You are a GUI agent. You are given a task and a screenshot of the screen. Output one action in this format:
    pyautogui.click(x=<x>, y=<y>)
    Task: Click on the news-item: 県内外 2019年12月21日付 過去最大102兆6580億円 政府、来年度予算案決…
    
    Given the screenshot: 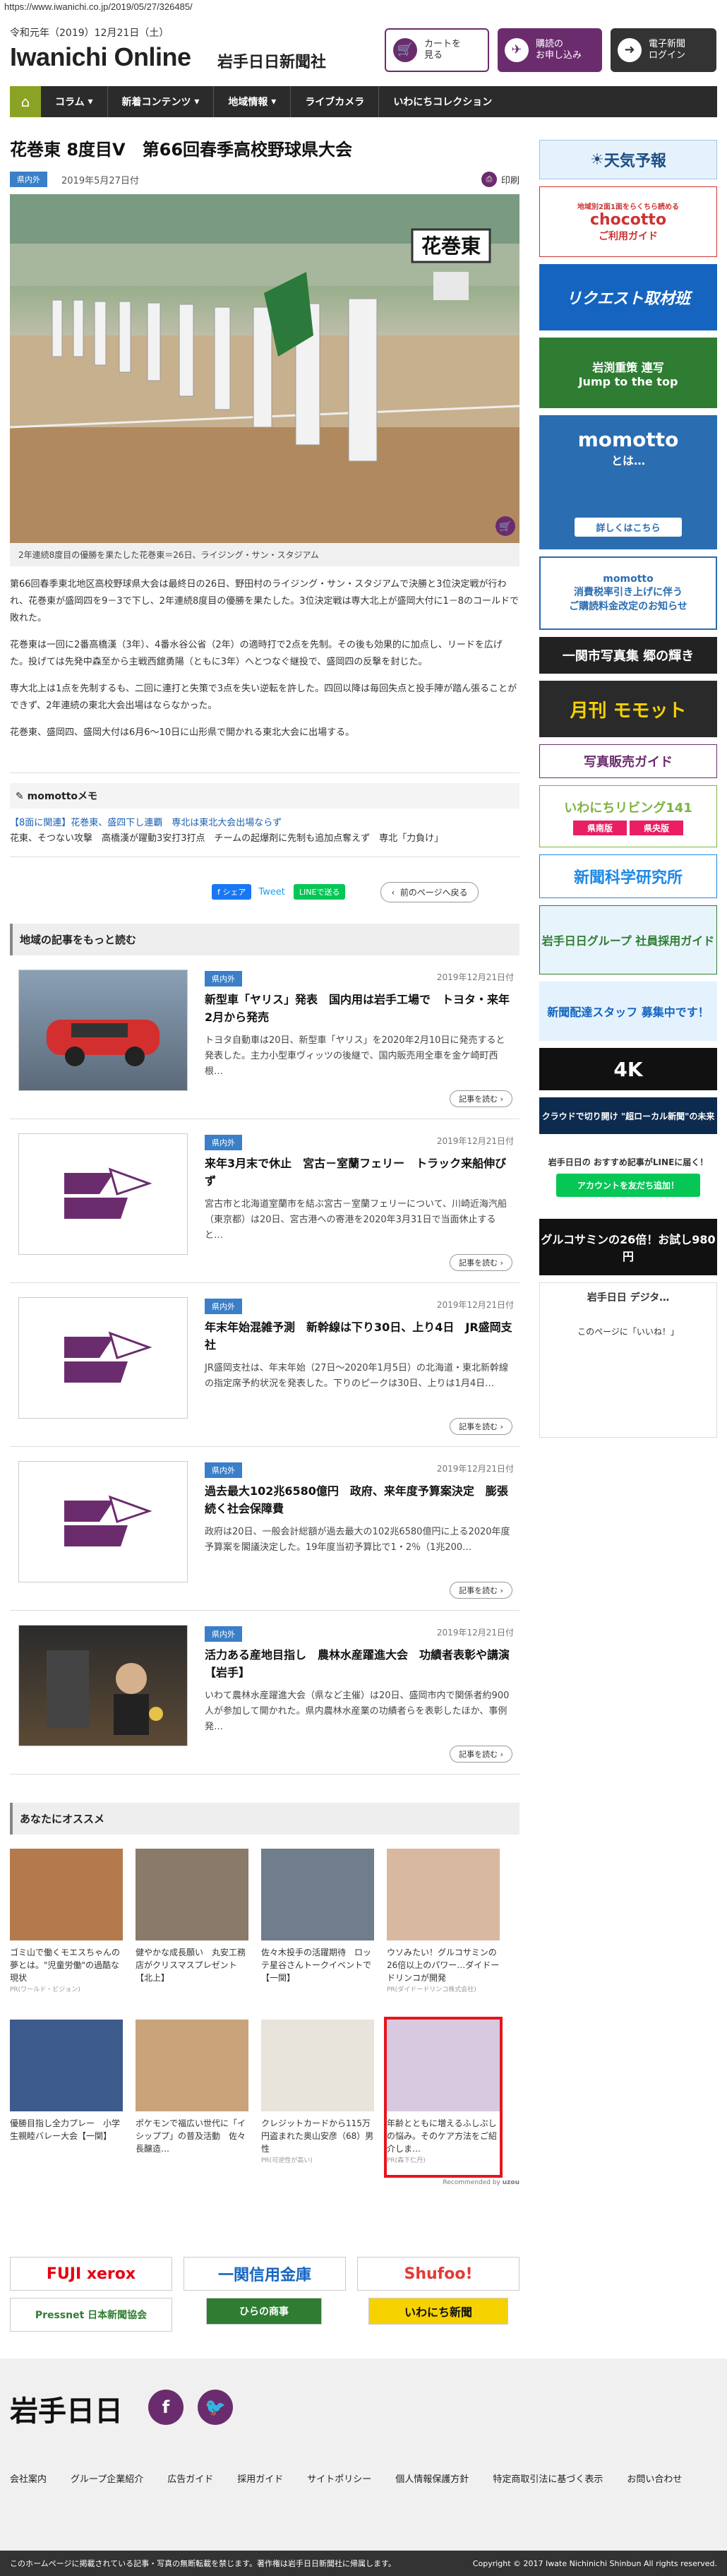 What is the action you would take?
    pyautogui.click(x=264, y=1529)
    